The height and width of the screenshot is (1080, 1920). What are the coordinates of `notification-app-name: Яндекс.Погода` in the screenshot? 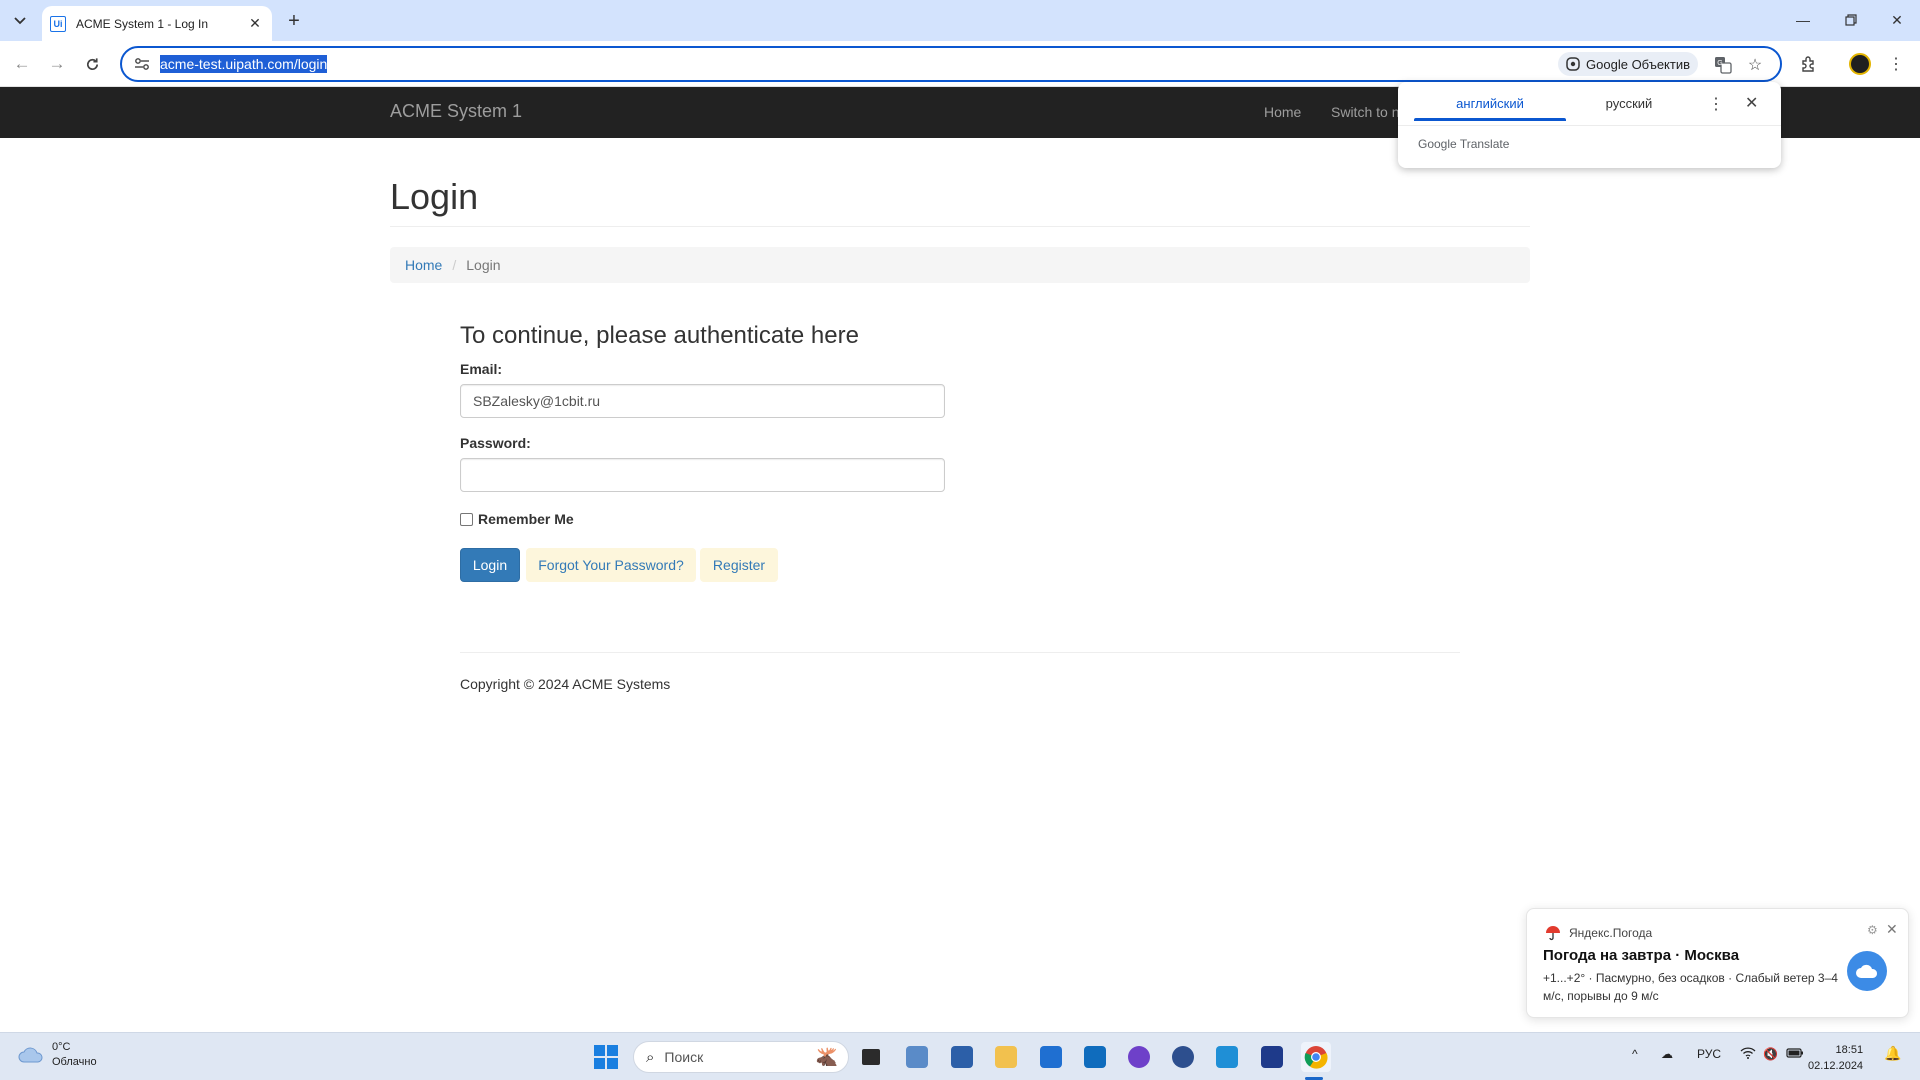 It's located at (1611, 933).